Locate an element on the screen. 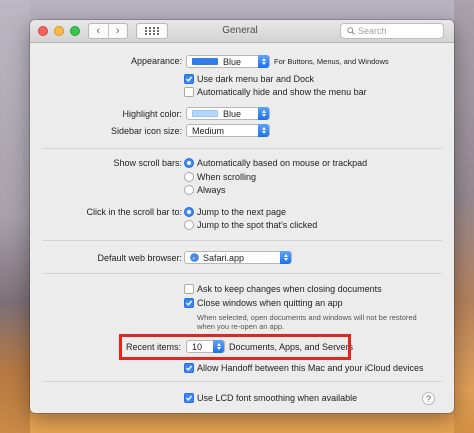 This screenshot has width=474, height=433. recent-items-value: 10 is located at coordinates (197, 346).